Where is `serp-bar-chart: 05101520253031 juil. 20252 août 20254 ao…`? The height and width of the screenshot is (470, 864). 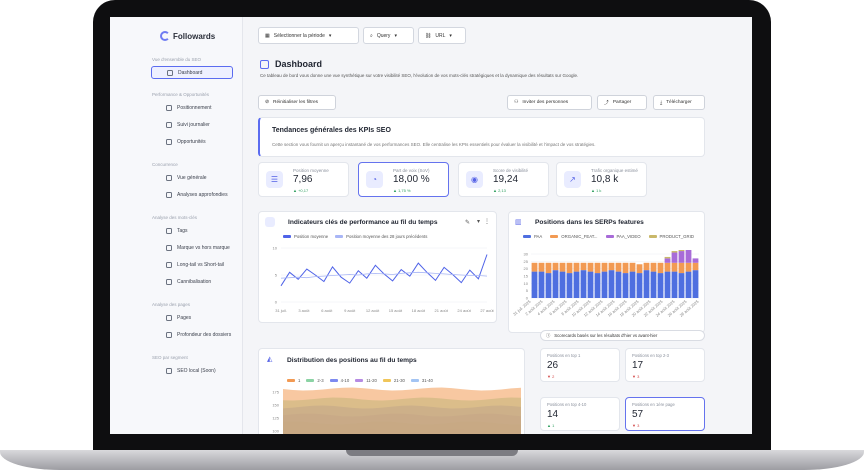 serp-bar-chart: 05101520253031 juil. 20252 août 20254 ao… is located at coordinates (606, 284).